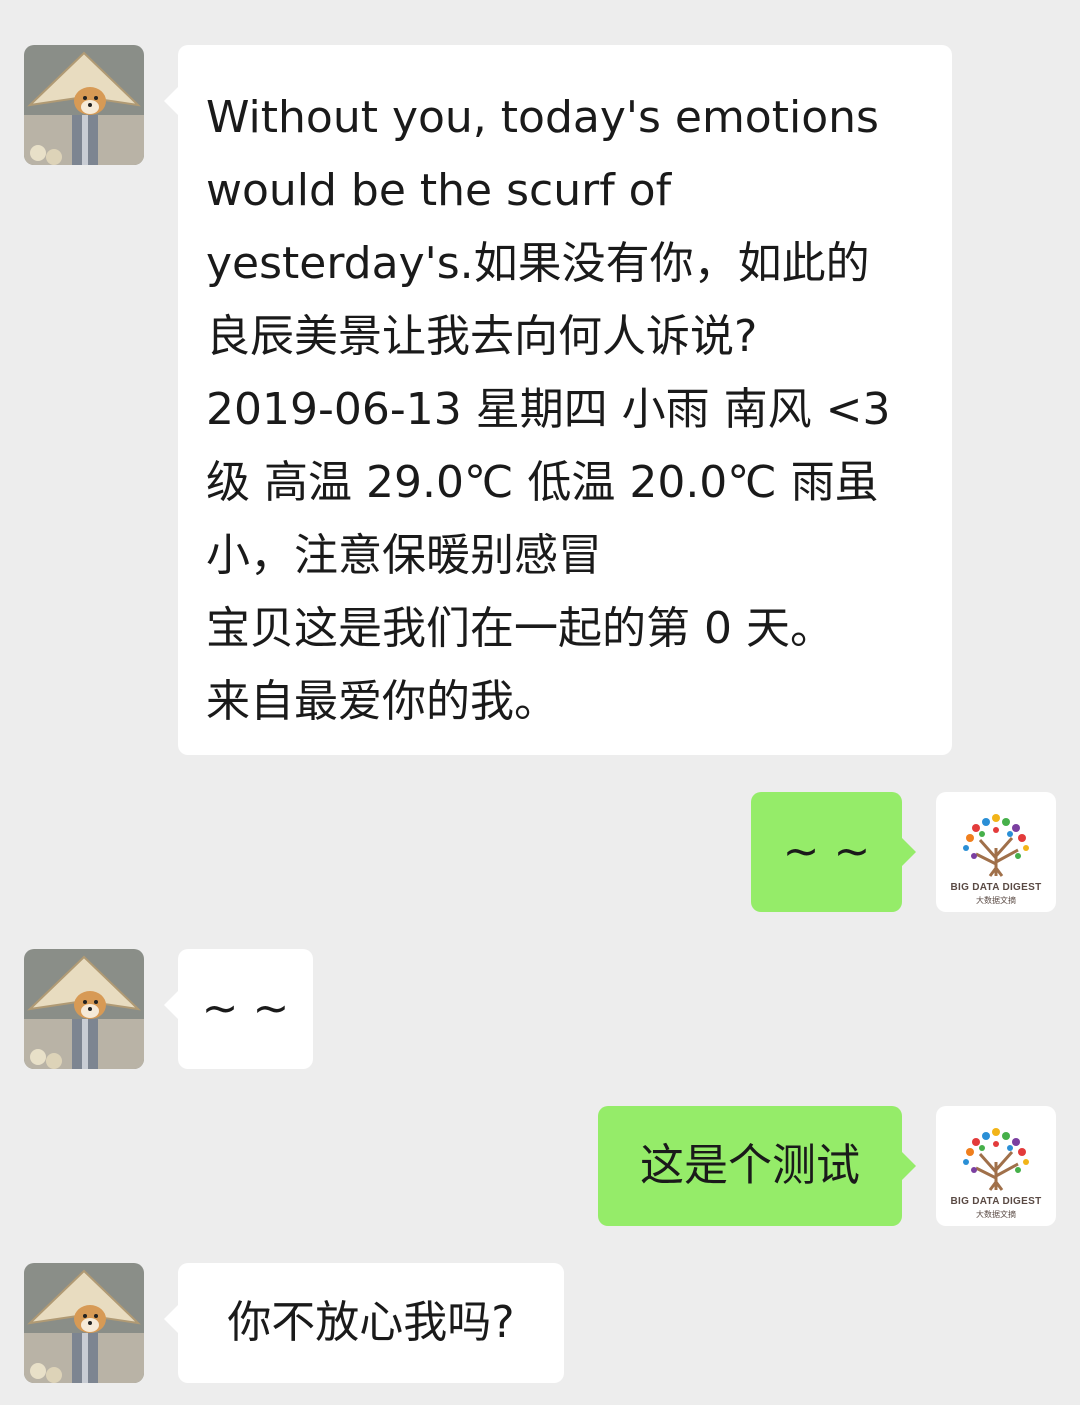 This screenshot has width=1080, height=1405. What do you see at coordinates (382, 701) in the screenshot?
I see `message-line: 来自最爱你的我。` at bounding box center [382, 701].